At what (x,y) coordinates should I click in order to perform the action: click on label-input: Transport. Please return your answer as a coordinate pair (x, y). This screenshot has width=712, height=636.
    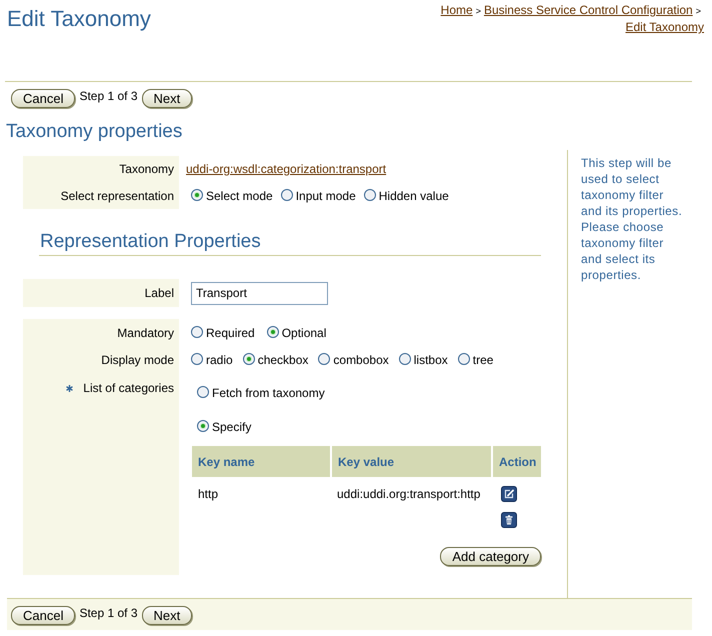
    Looking at the image, I should click on (259, 293).